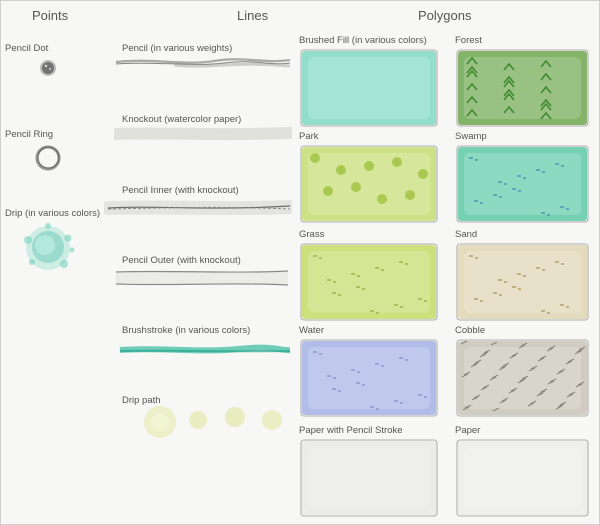 The height and width of the screenshot is (525, 600). Describe the element at coordinates (181, 260) in the screenshot. I see `line-label-pencil-outer: Pencil Outer (with knockout)` at that location.